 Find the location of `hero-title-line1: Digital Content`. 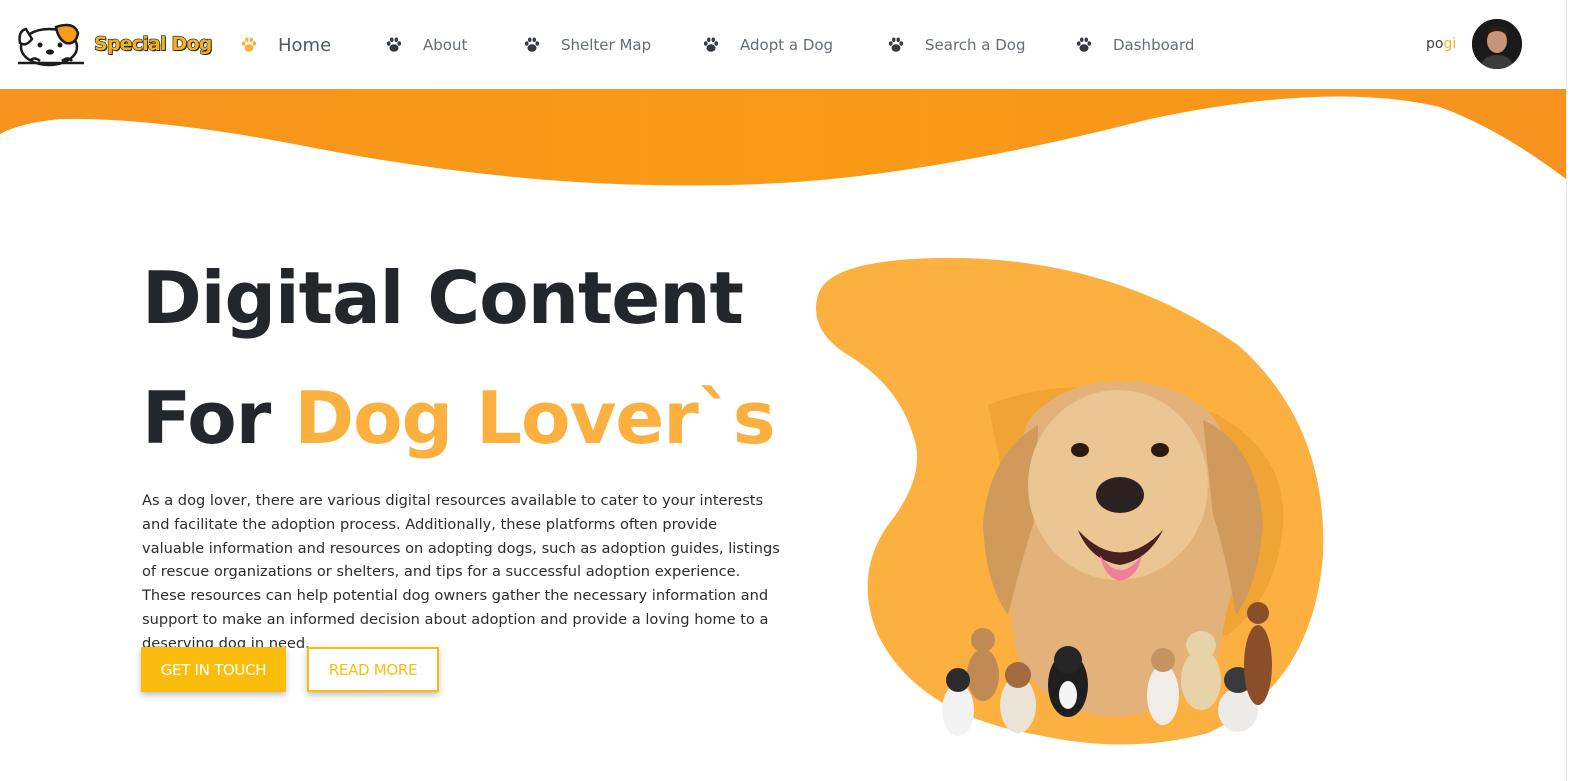

hero-title-line1: Digital Content is located at coordinates (443, 298).